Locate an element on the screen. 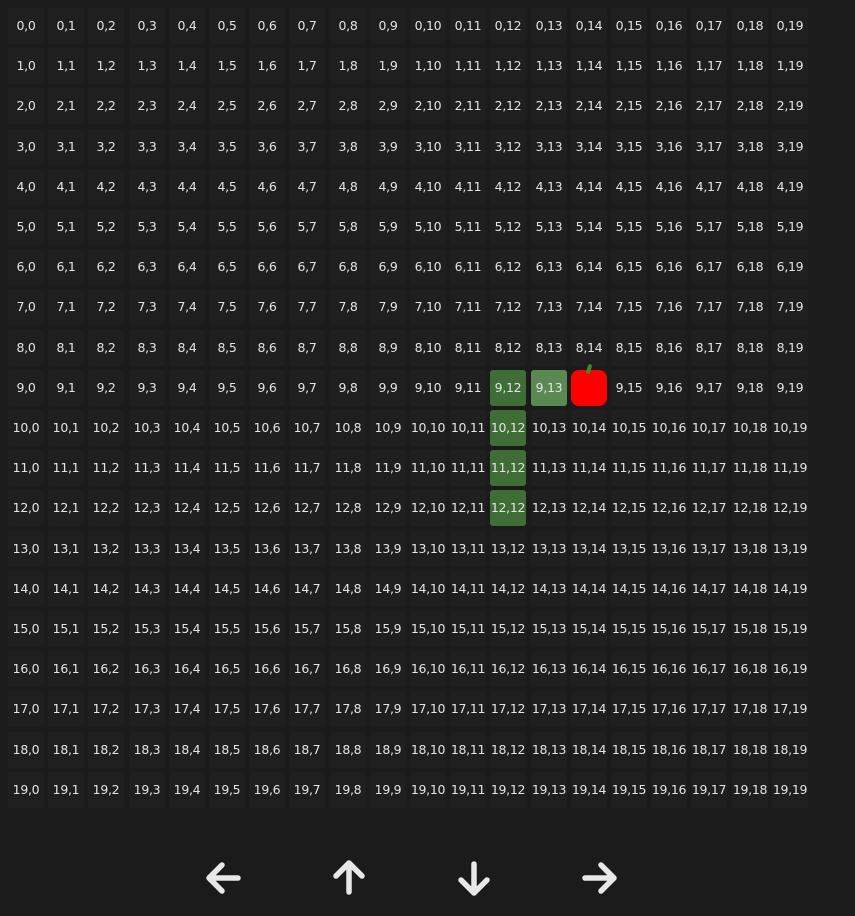 This screenshot has width=855, height=916. grid-cell: 15,0 is located at coordinates (26, 629).